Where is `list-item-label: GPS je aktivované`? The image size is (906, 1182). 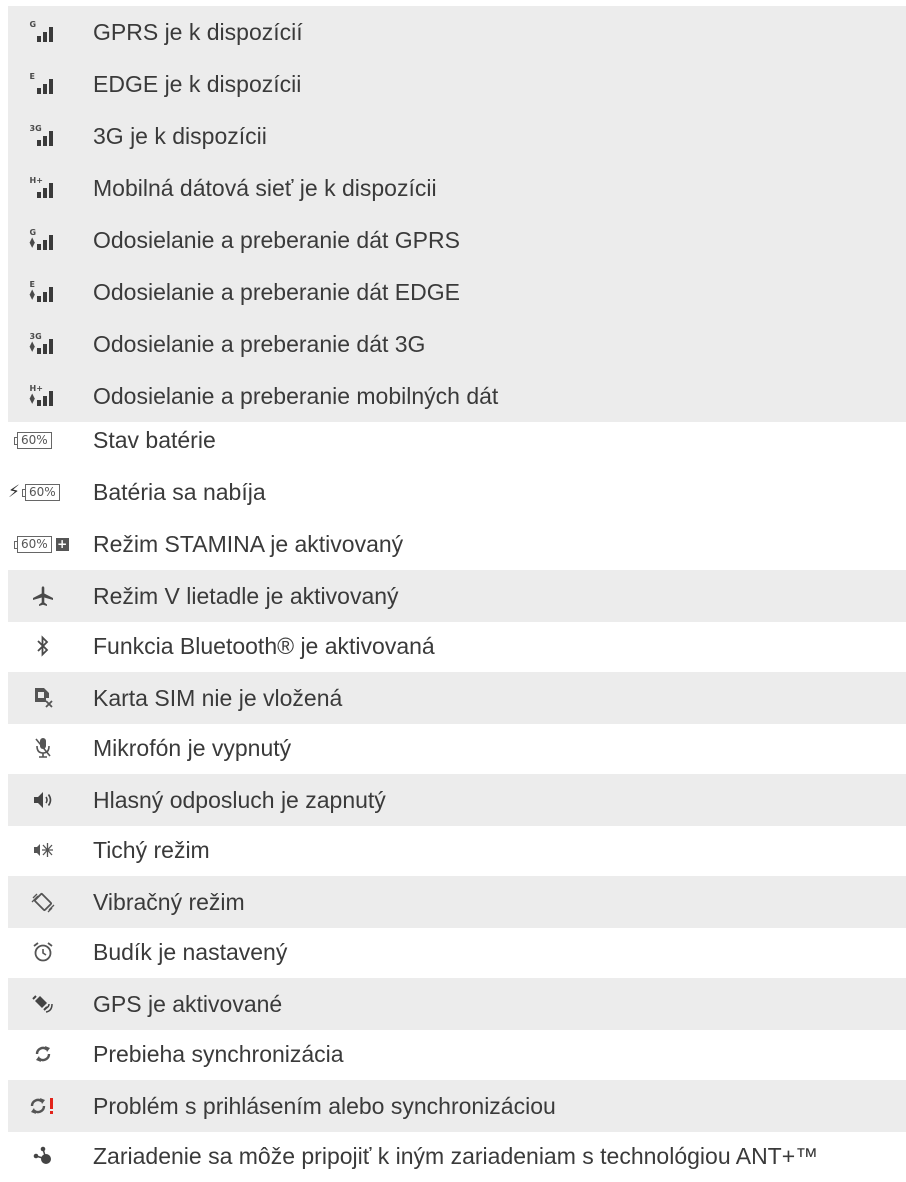 list-item-label: GPS je aktivované is located at coordinates (188, 1004).